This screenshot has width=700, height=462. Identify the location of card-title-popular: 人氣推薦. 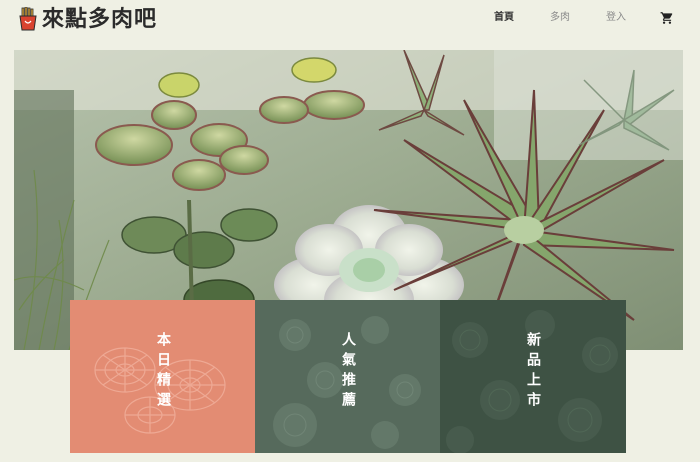
(348, 372).